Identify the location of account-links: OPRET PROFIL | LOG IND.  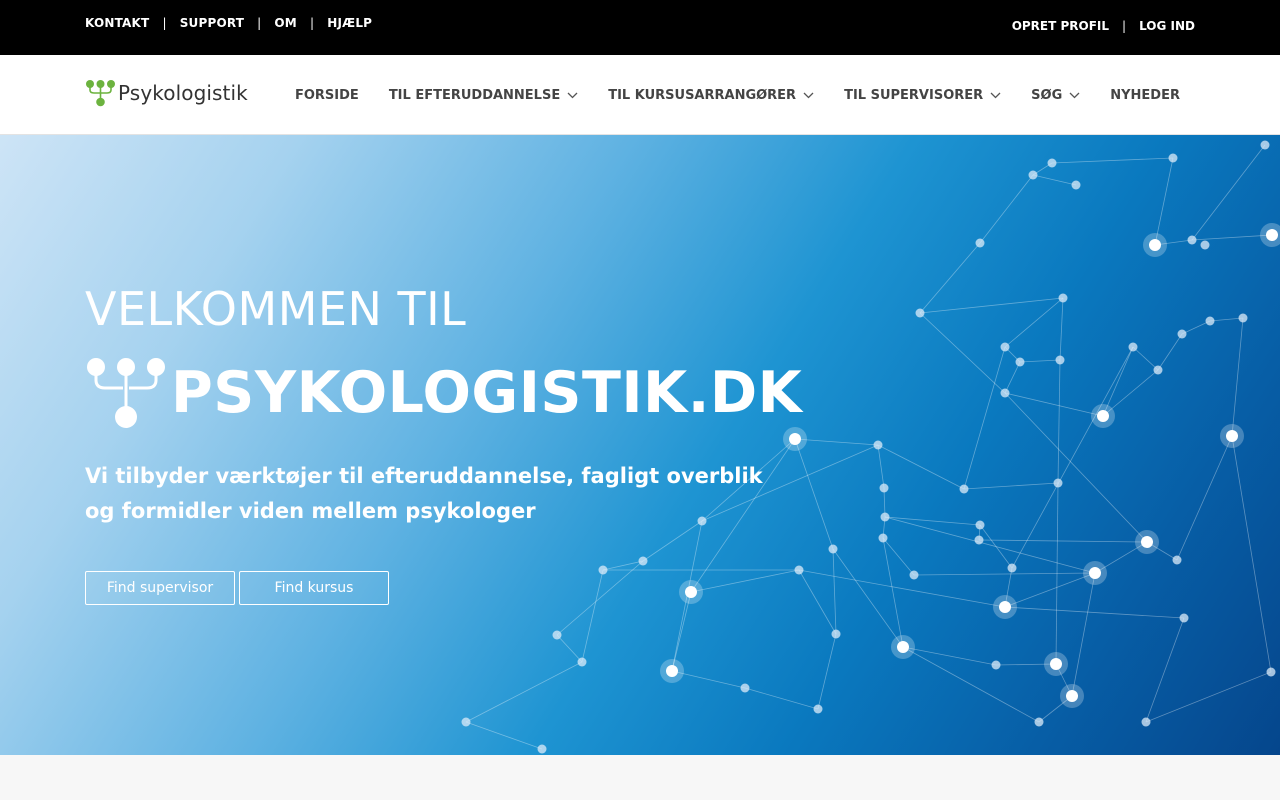
(1103, 26).